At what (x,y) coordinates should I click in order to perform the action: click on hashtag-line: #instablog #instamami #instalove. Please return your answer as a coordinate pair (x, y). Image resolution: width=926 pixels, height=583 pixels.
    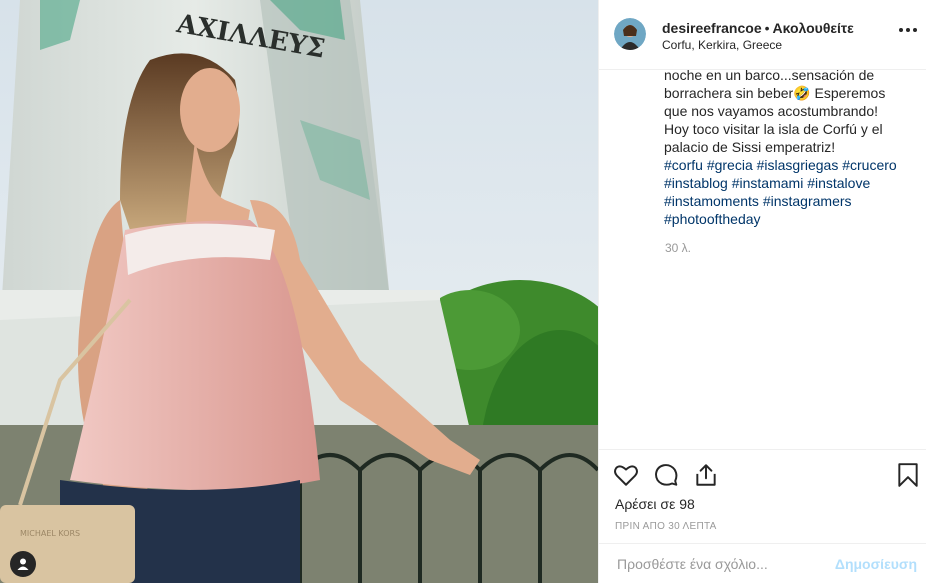
    Looking at the image, I should click on (789, 183).